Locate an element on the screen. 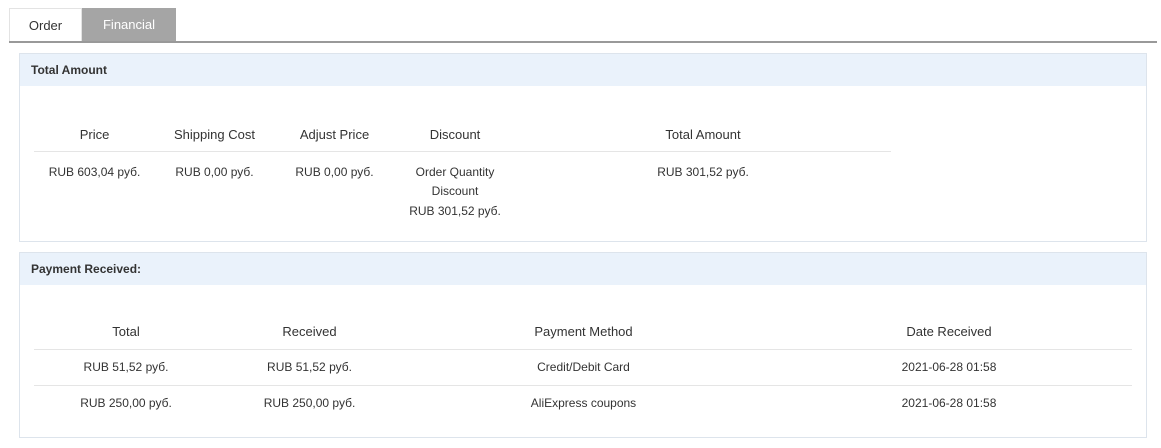 The height and width of the screenshot is (448, 1161). col-header-price: Price is located at coordinates (94, 135).